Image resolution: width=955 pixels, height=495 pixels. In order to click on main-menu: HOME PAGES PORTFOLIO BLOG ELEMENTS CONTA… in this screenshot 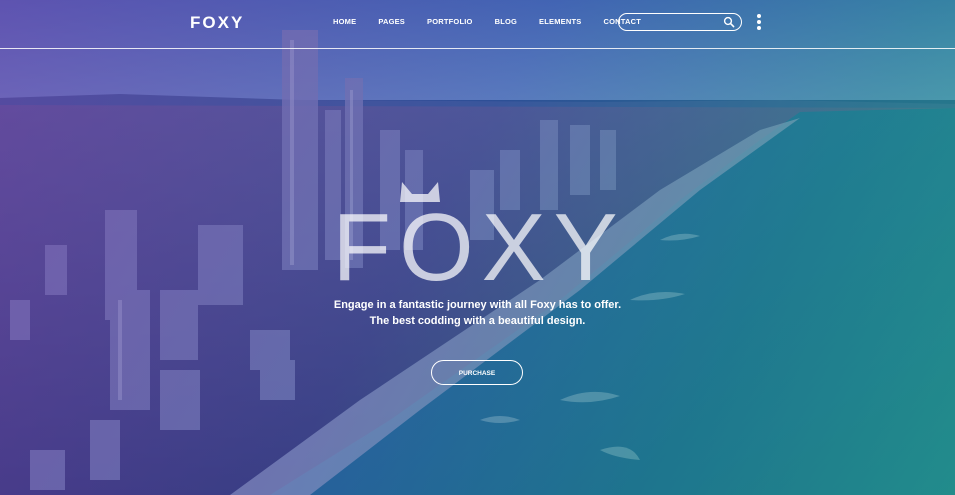, I will do `click(487, 21)`.